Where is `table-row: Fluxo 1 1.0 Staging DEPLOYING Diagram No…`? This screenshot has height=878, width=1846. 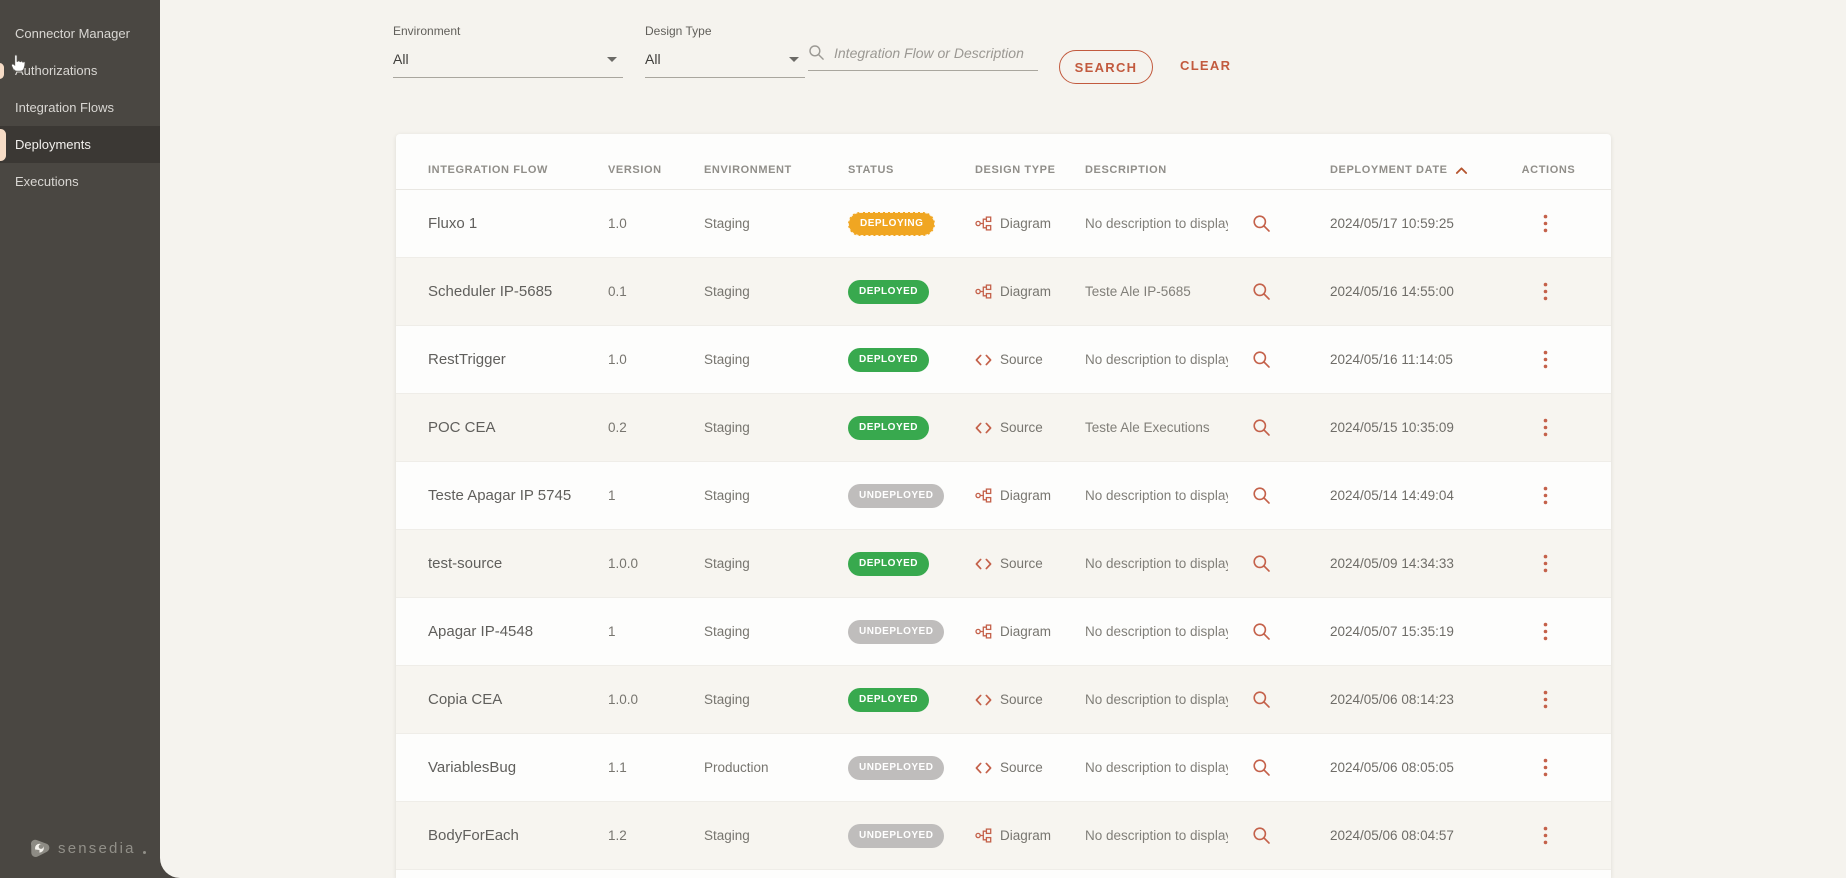
table-row: Fluxo 1 1.0 Staging DEPLOYING Diagram No… is located at coordinates (1003, 224).